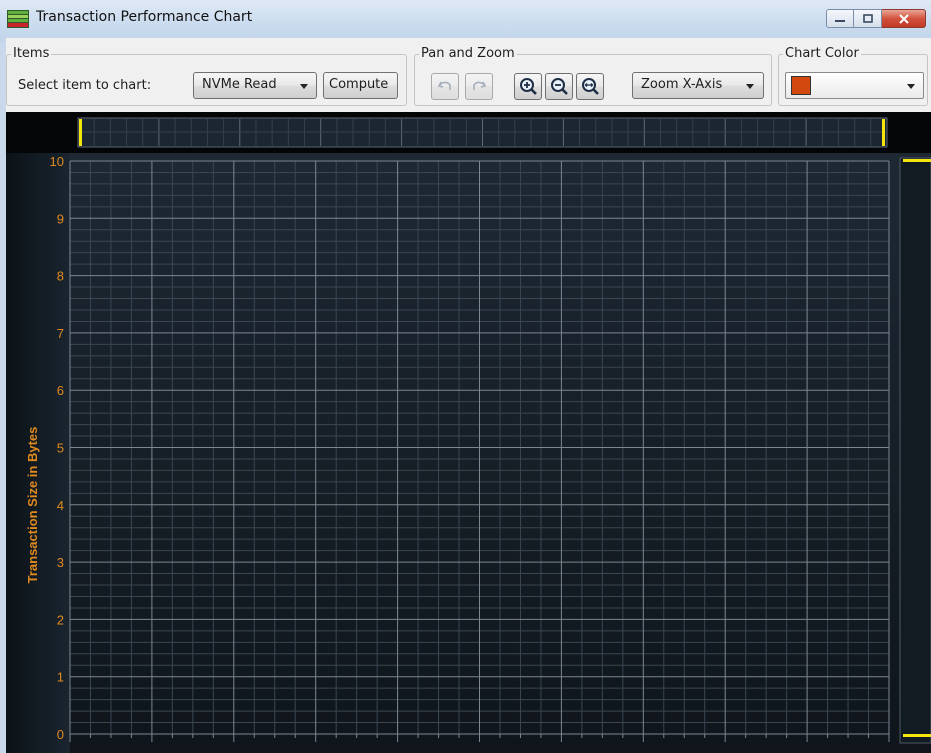  I want to click on vertical-range-bottom-handle, so click(917, 735).